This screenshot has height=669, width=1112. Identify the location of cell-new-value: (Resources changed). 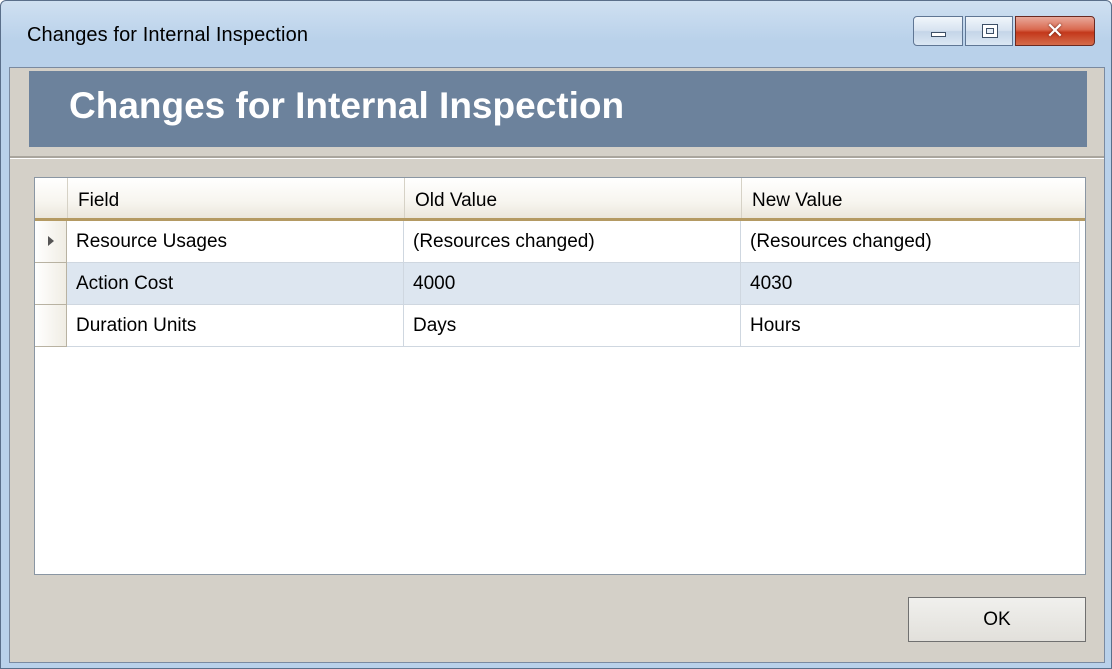
(910, 242).